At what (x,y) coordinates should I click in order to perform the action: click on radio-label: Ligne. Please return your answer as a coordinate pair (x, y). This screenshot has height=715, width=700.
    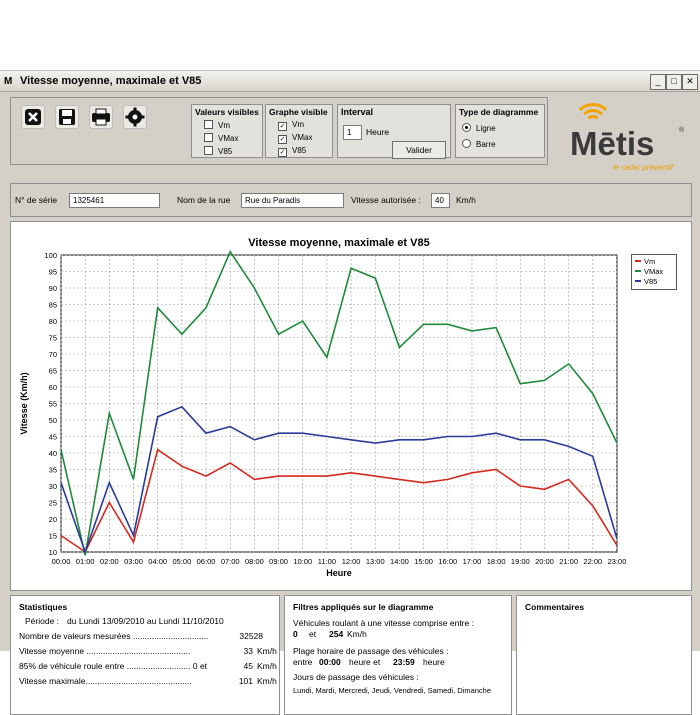
    Looking at the image, I should click on (486, 128).